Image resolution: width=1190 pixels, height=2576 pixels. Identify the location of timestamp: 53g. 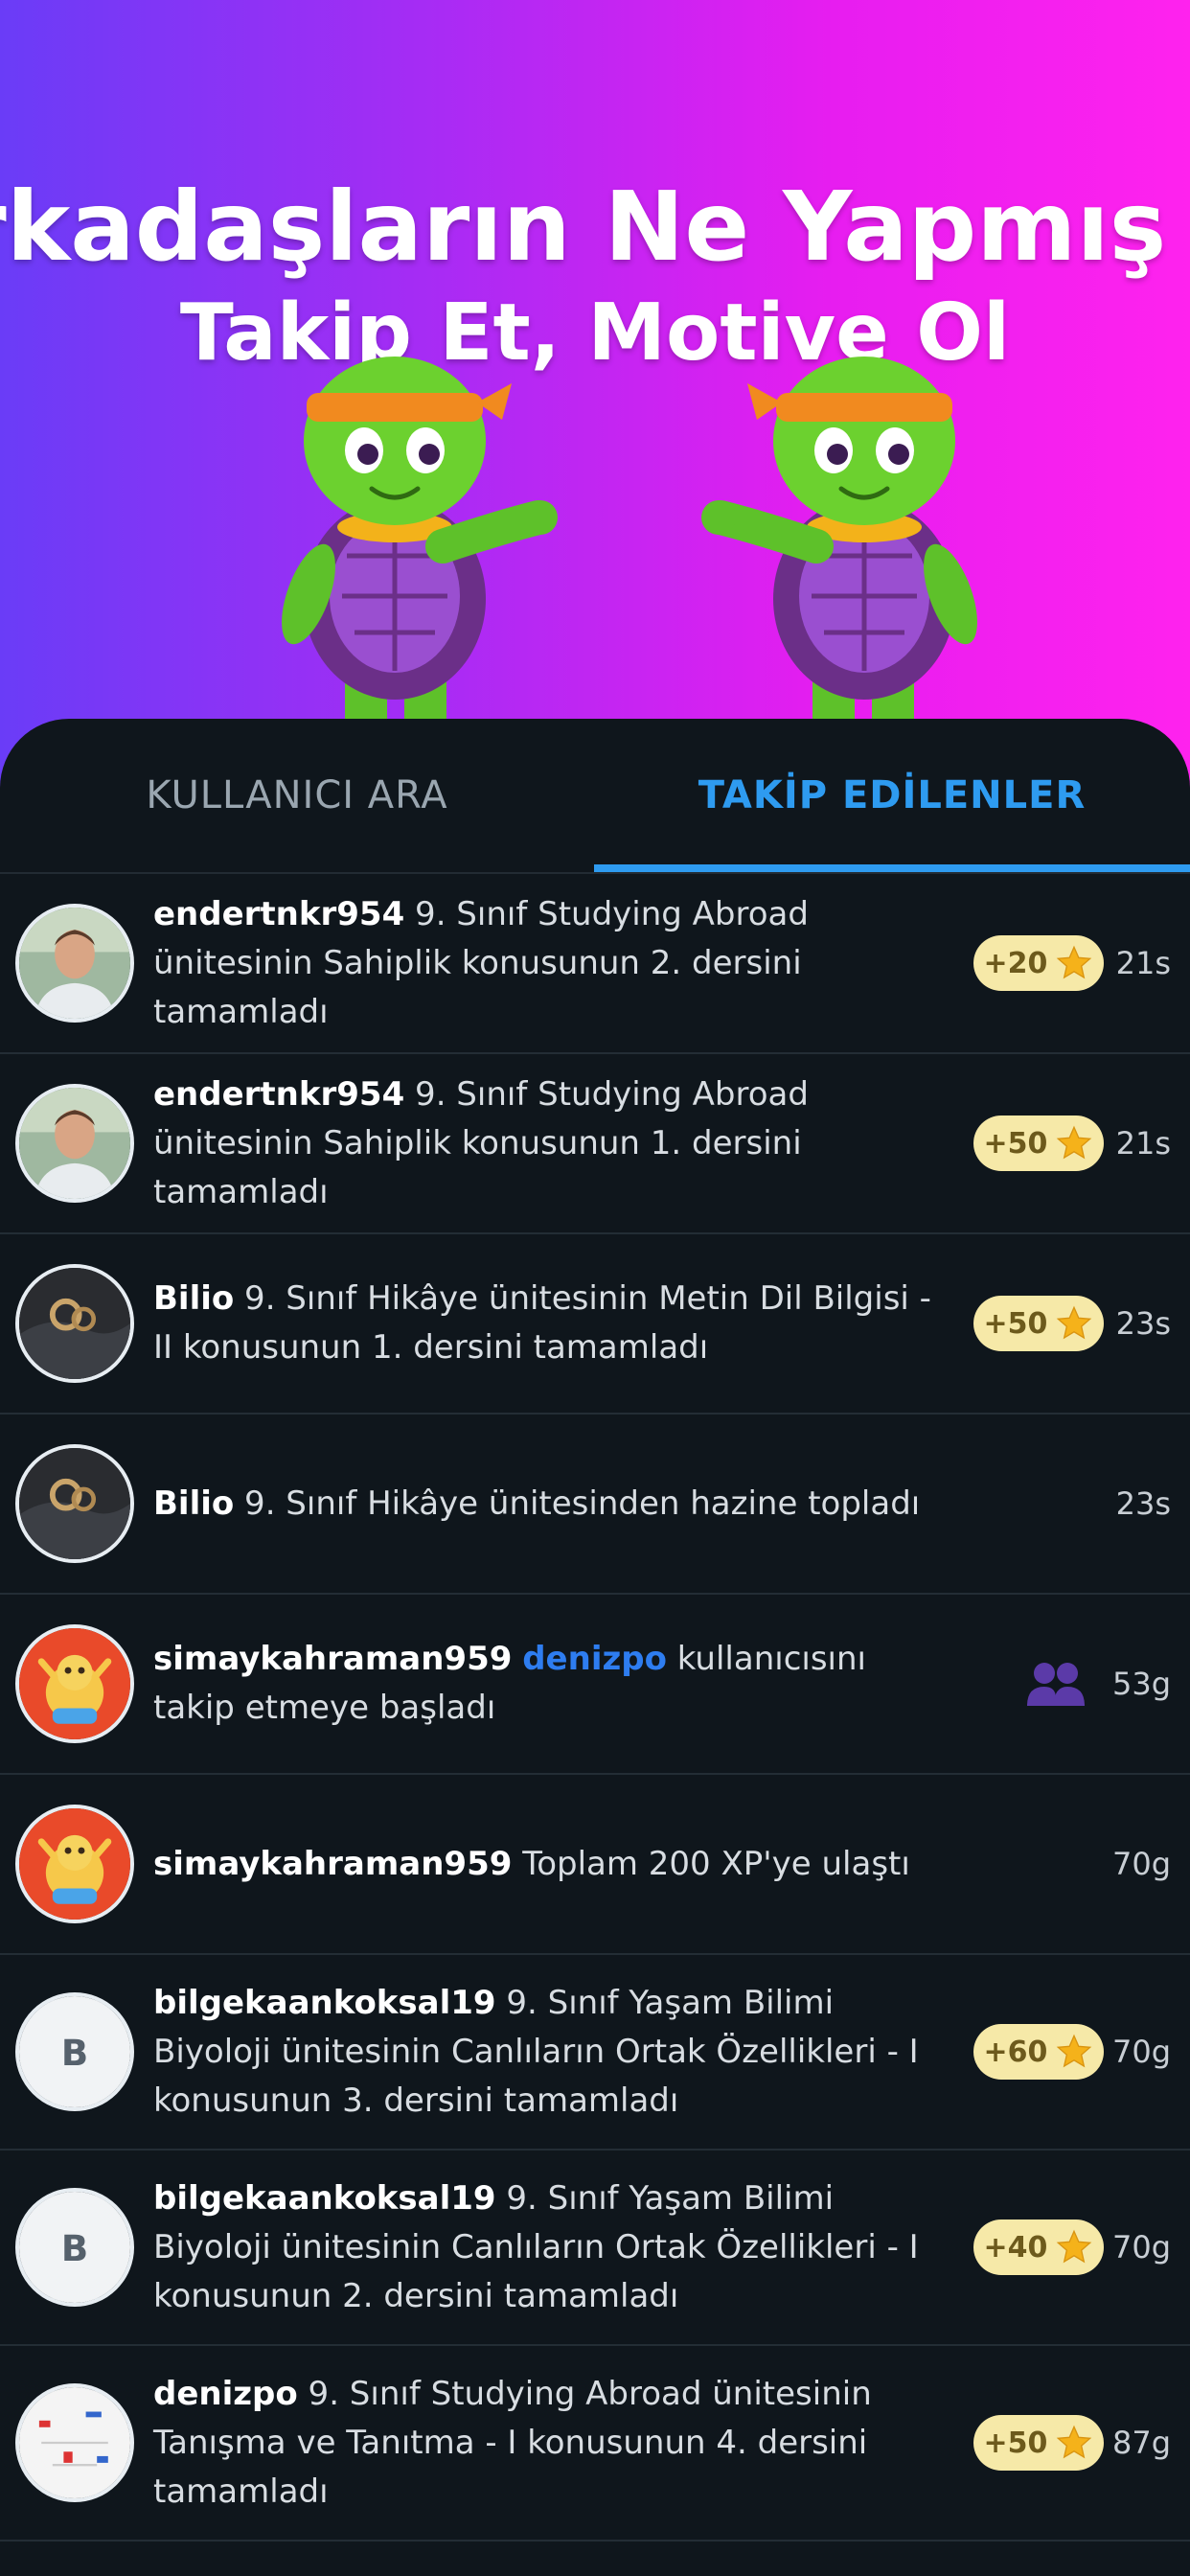
(1141, 1684).